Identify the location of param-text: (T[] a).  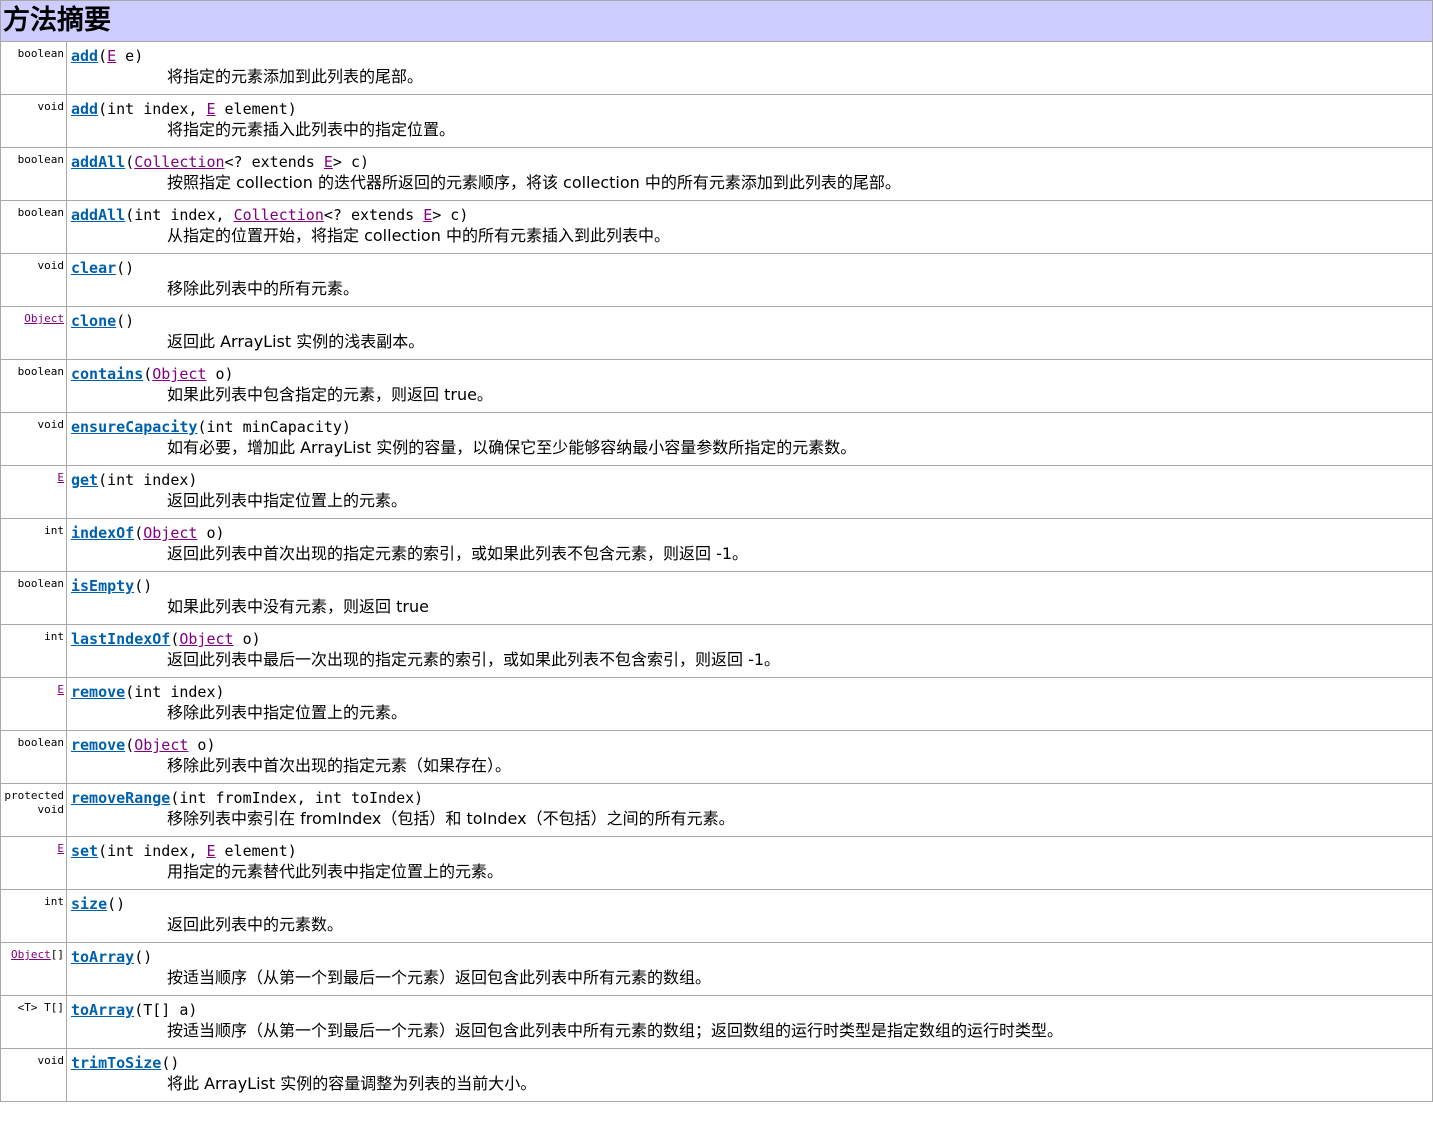
(166, 1010).